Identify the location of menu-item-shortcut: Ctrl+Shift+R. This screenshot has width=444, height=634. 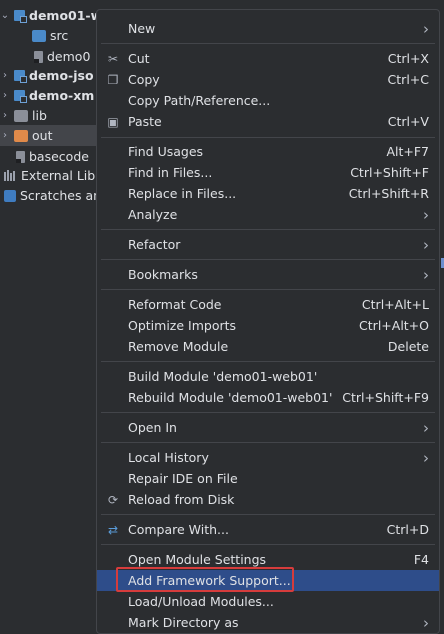
(388, 193).